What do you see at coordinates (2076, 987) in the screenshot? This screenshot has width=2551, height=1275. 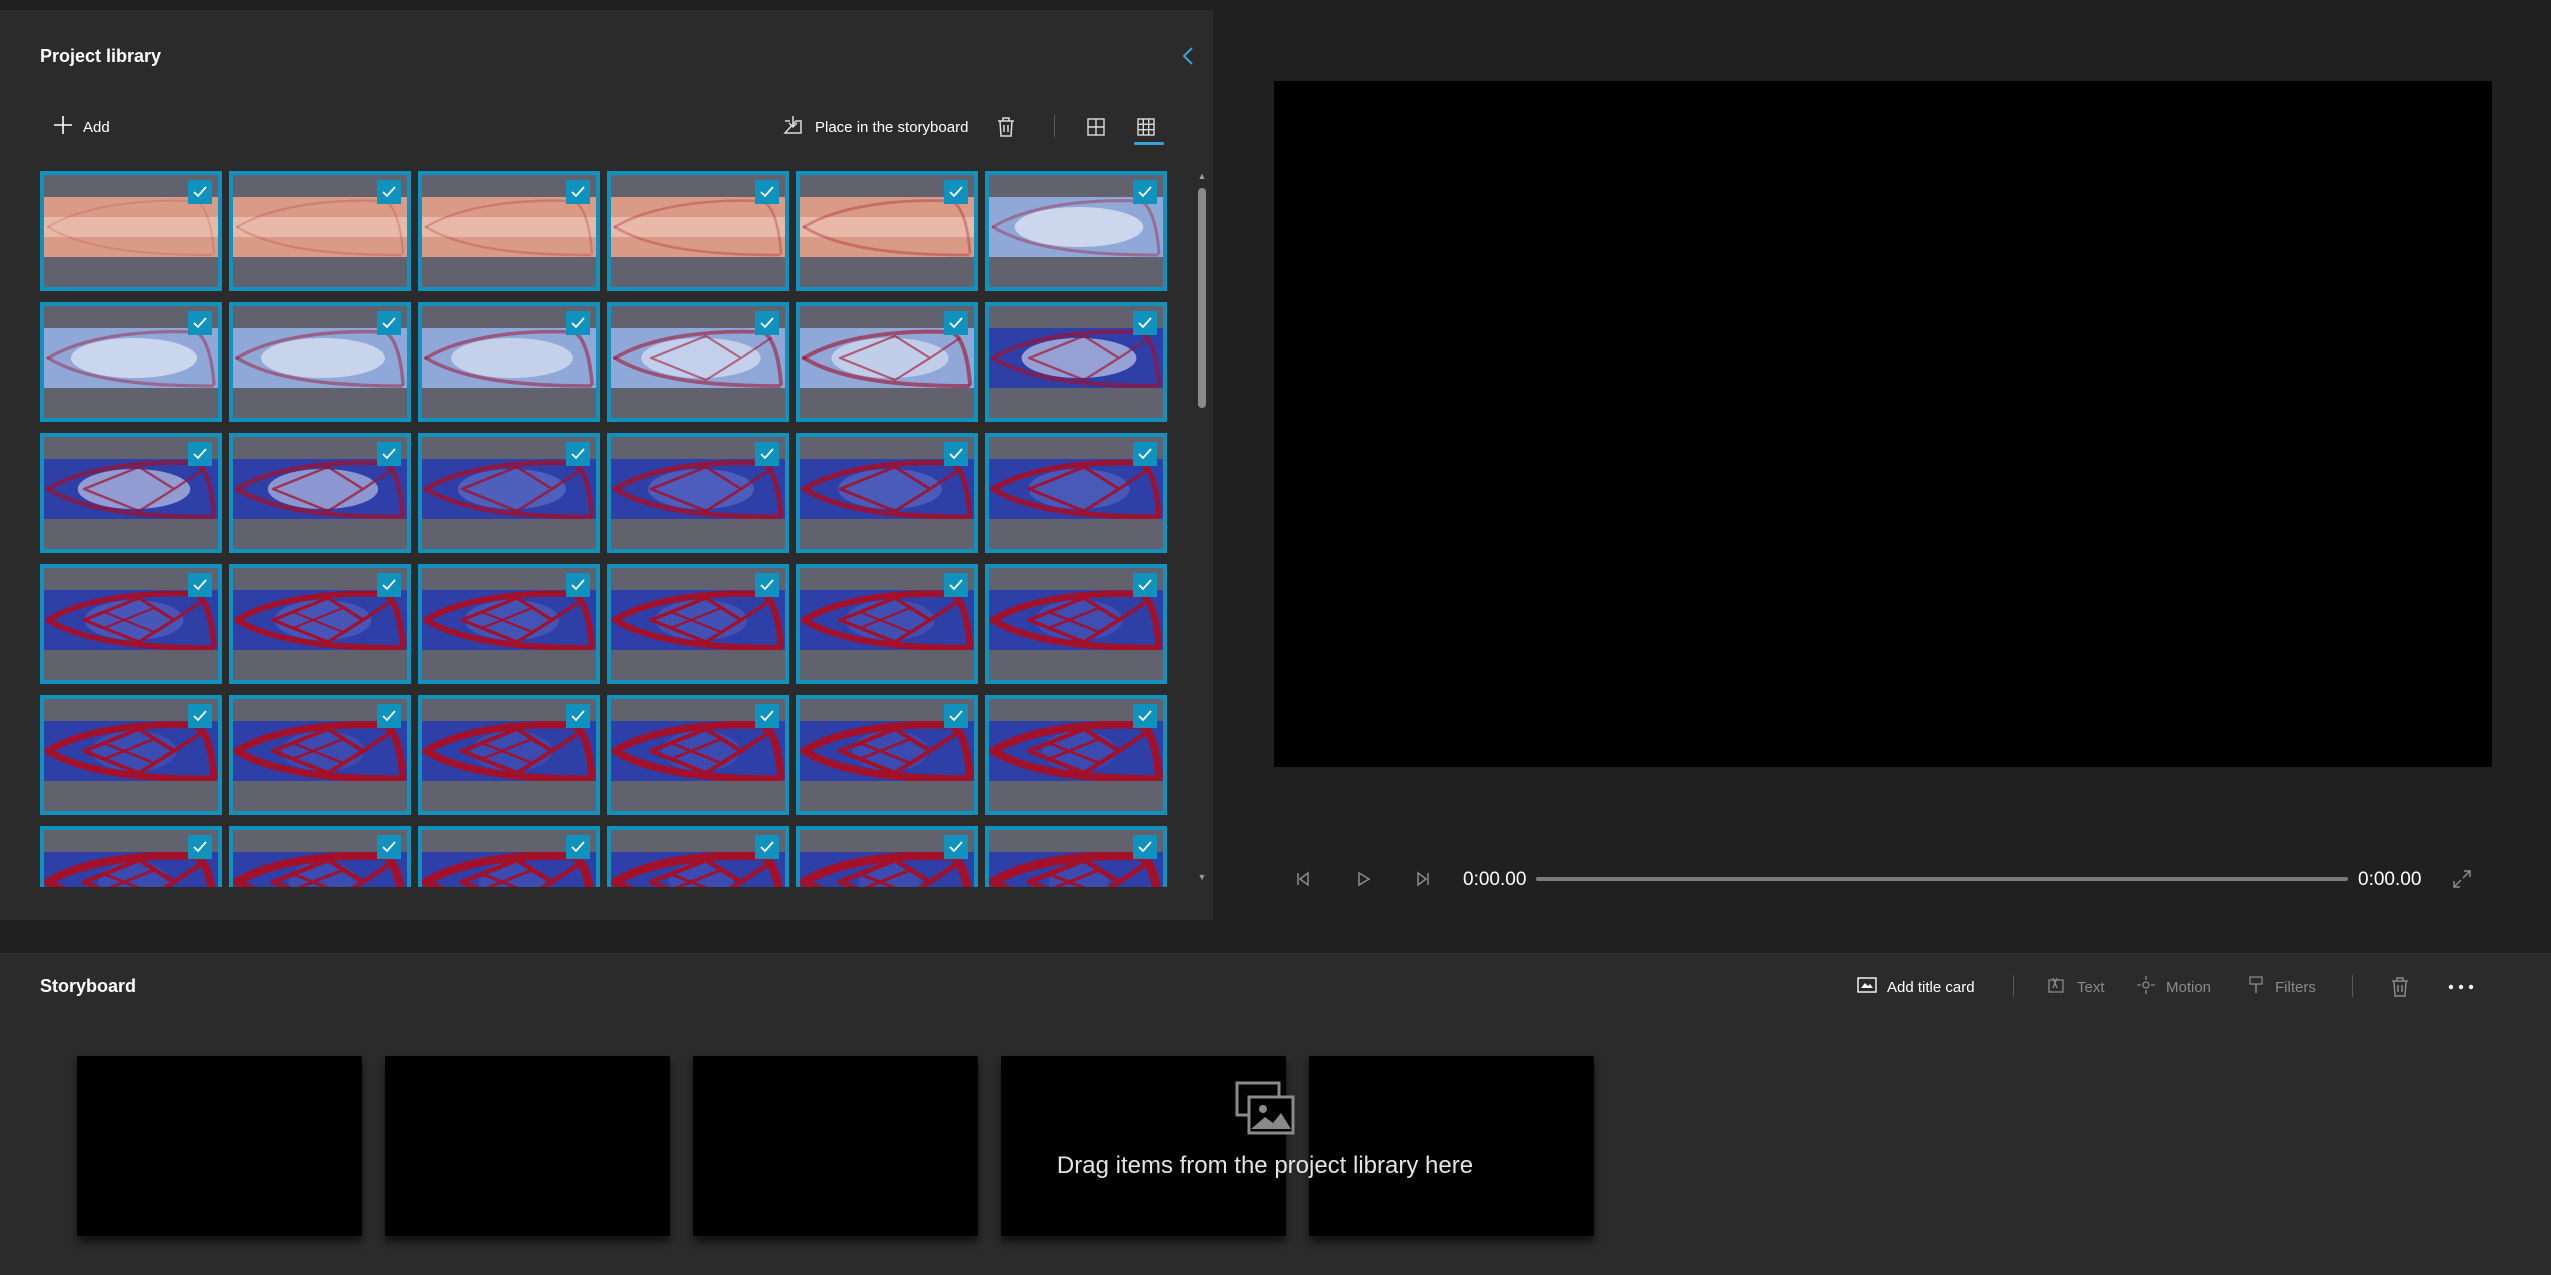 I see `text-button: Text` at bounding box center [2076, 987].